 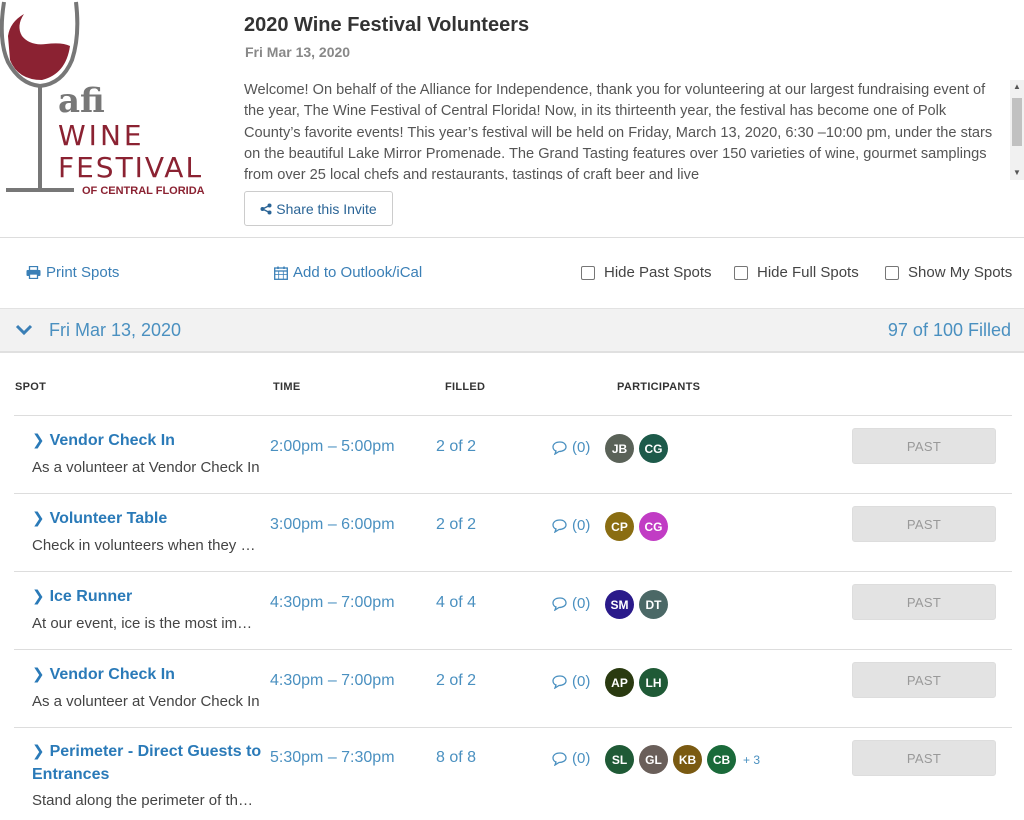 I want to click on logo-afi-text: afi, so click(x=81, y=101).